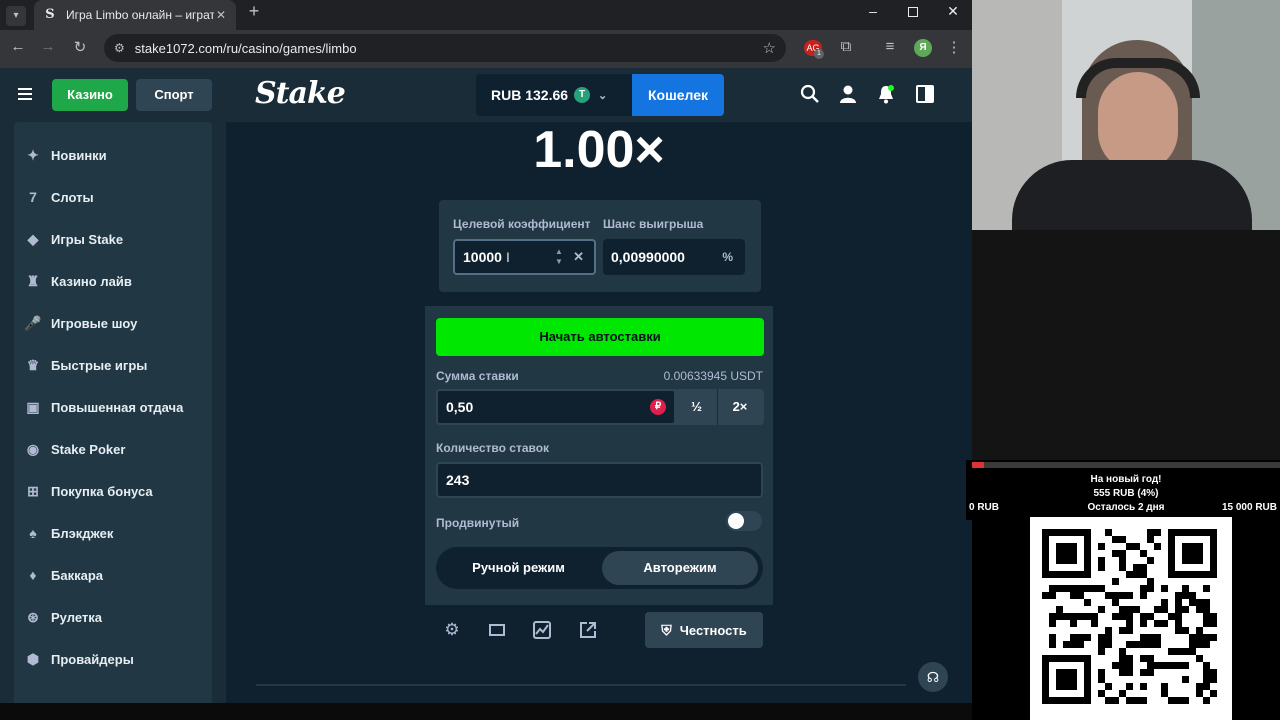 The width and height of the screenshot is (1280, 720). Describe the element at coordinates (542, 630) in the screenshot. I see `stats-chart-icon` at that location.